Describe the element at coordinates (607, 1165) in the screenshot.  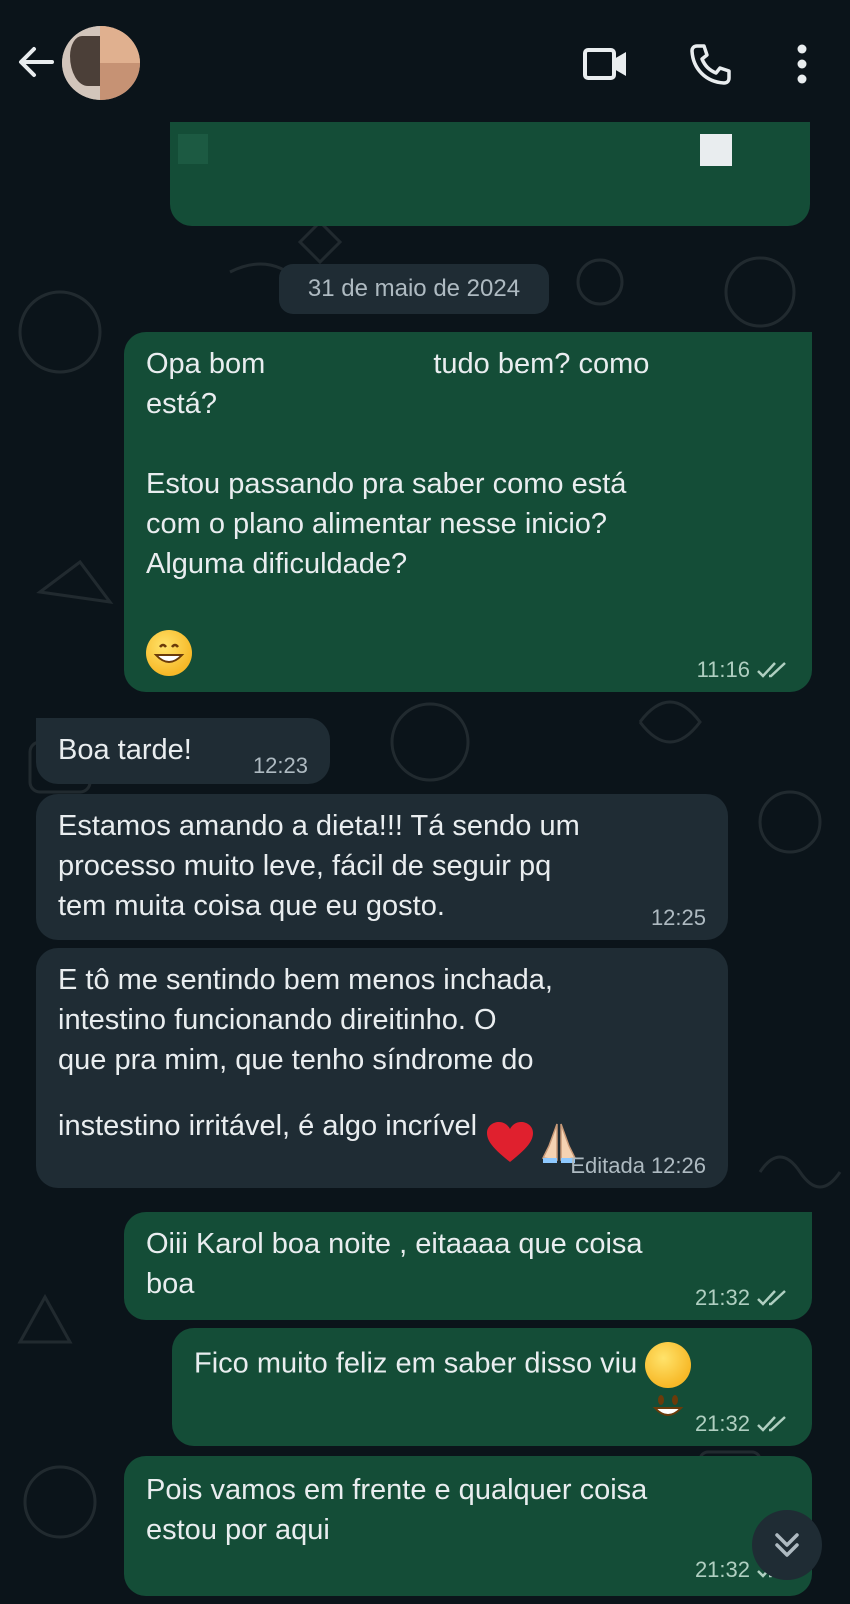
I see `edited-label: Editada` at that location.